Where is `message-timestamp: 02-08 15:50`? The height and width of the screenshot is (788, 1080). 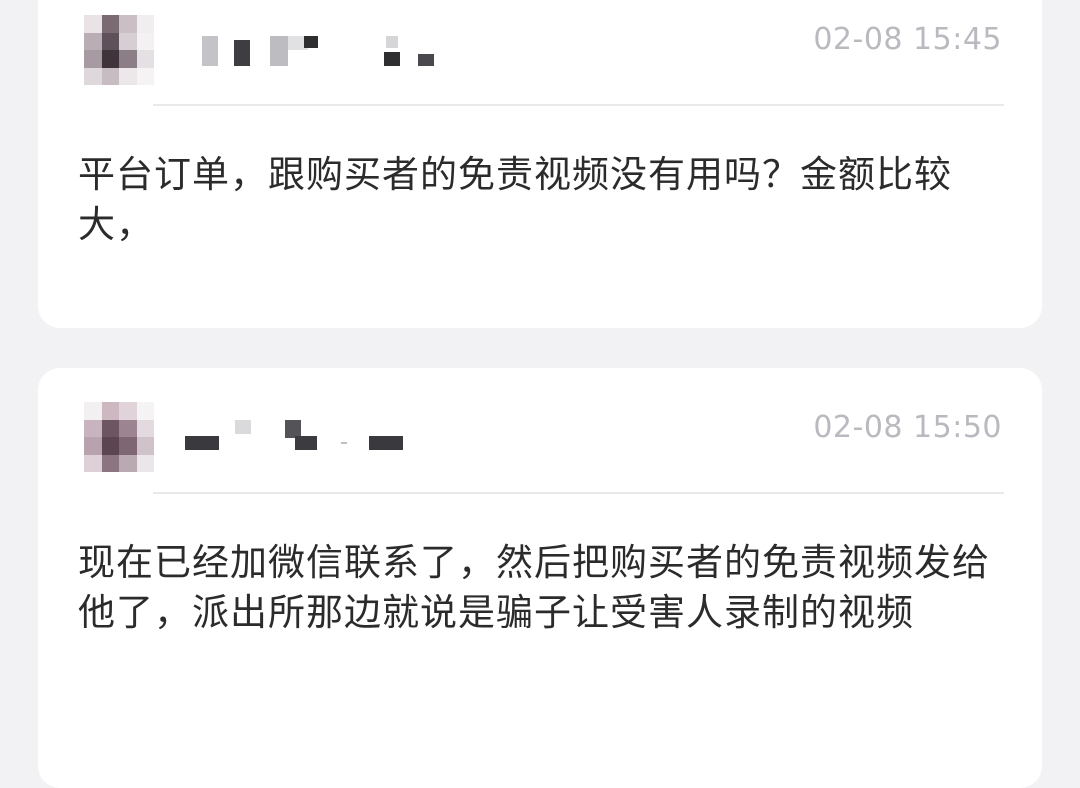 message-timestamp: 02-08 15:50 is located at coordinates (907, 427).